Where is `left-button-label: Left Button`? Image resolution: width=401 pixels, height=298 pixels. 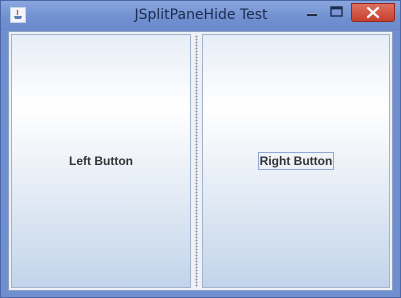
left-button-label: Left Button is located at coordinates (101, 161).